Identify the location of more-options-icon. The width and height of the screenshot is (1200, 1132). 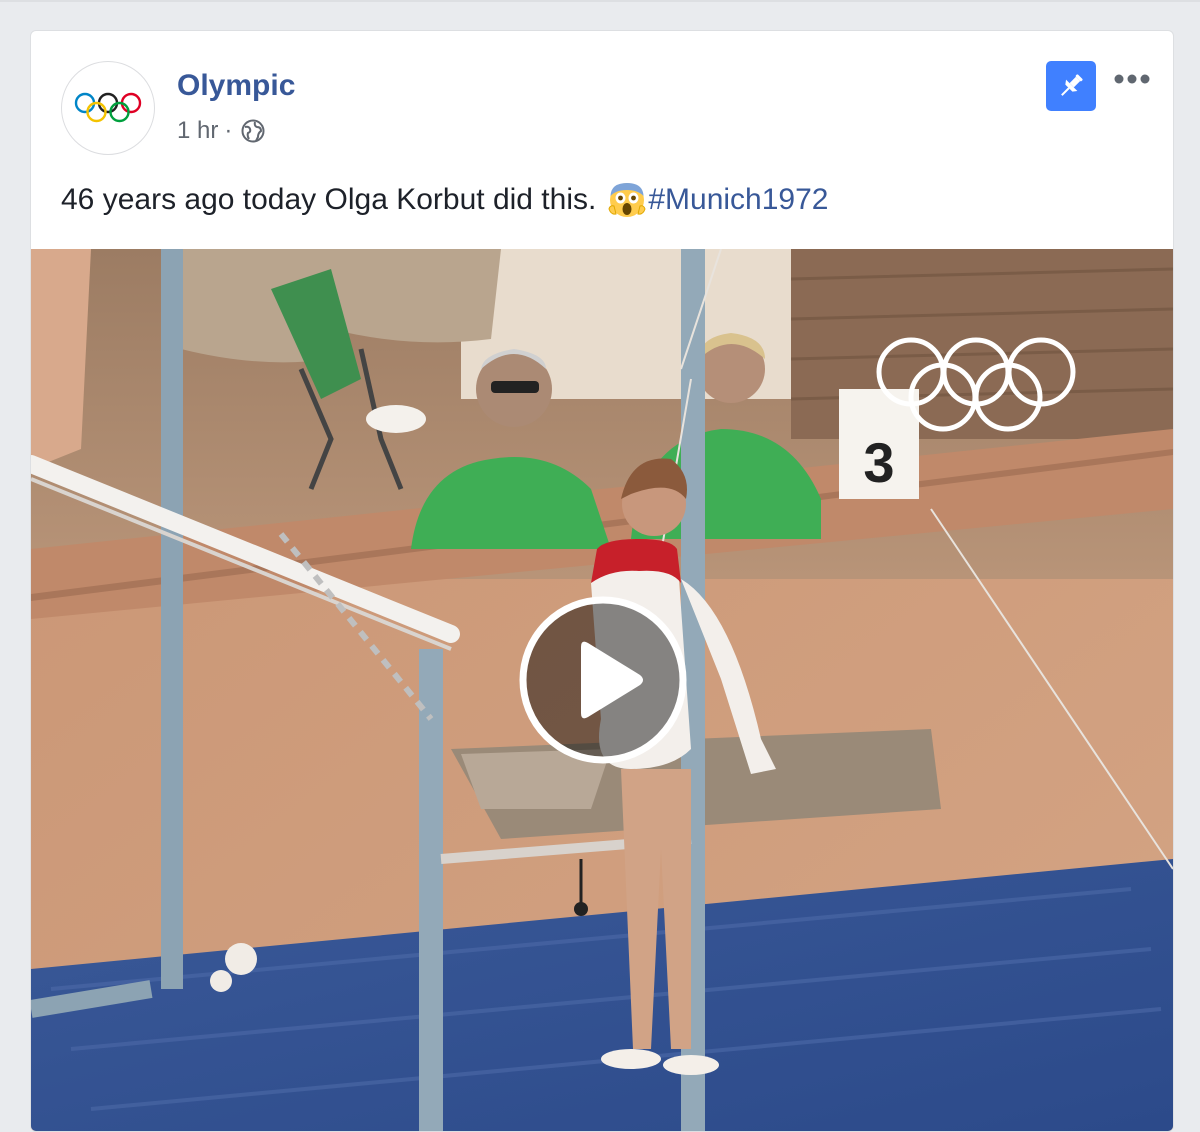
(1132, 79).